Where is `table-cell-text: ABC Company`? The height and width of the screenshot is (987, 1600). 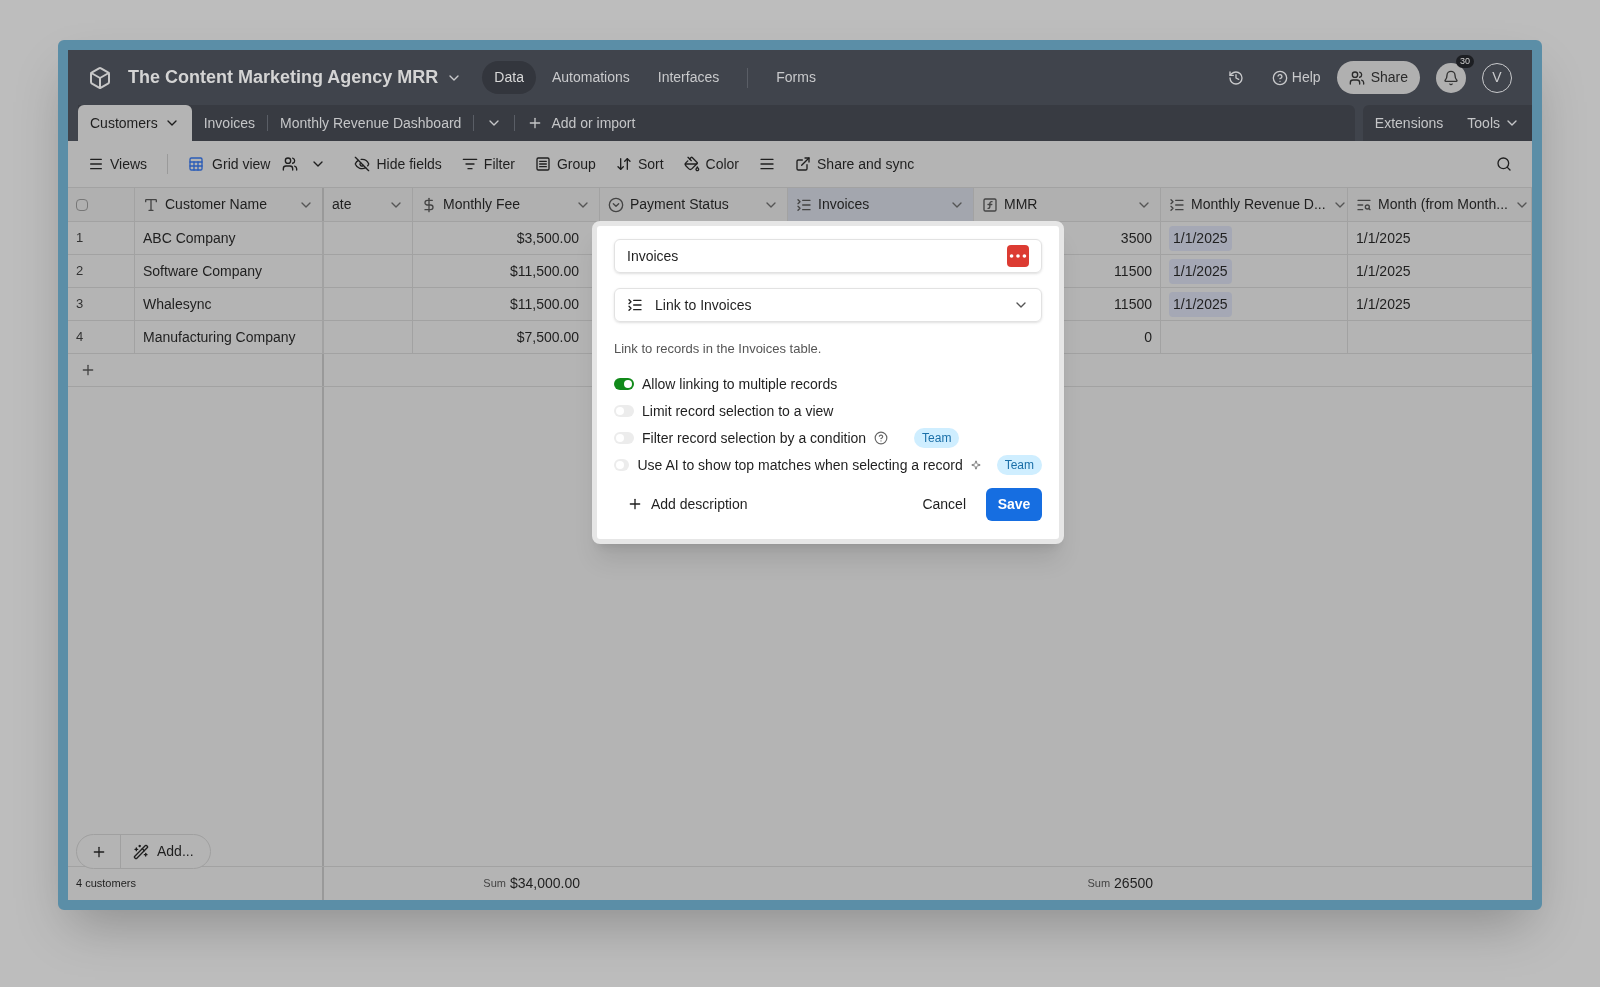
table-cell-text: ABC Company is located at coordinates (189, 238).